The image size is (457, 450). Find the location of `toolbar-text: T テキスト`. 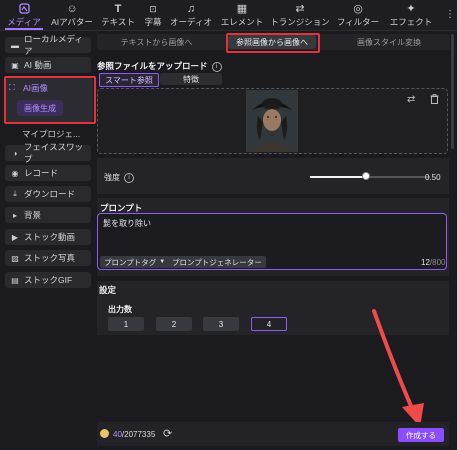

toolbar-text: T テキスト is located at coordinates (118, 15).